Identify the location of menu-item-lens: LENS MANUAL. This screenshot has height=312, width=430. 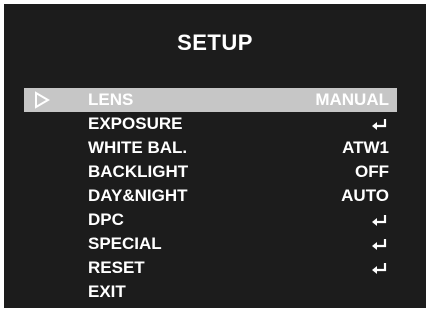
(210, 100).